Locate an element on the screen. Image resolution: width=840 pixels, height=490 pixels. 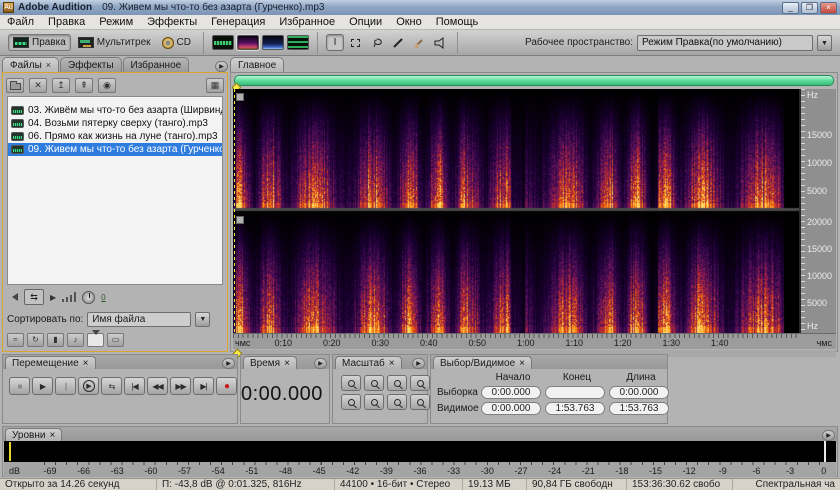
file-list-item: 04. Возьми пятерку сверху (танго).mp3 is located at coordinates (115, 123).